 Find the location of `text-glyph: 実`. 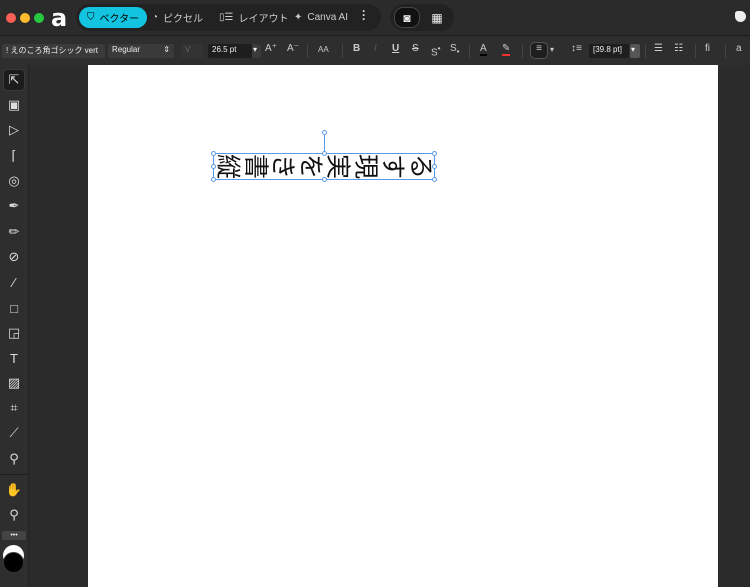

text-glyph: 実 is located at coordinates (338, 166).